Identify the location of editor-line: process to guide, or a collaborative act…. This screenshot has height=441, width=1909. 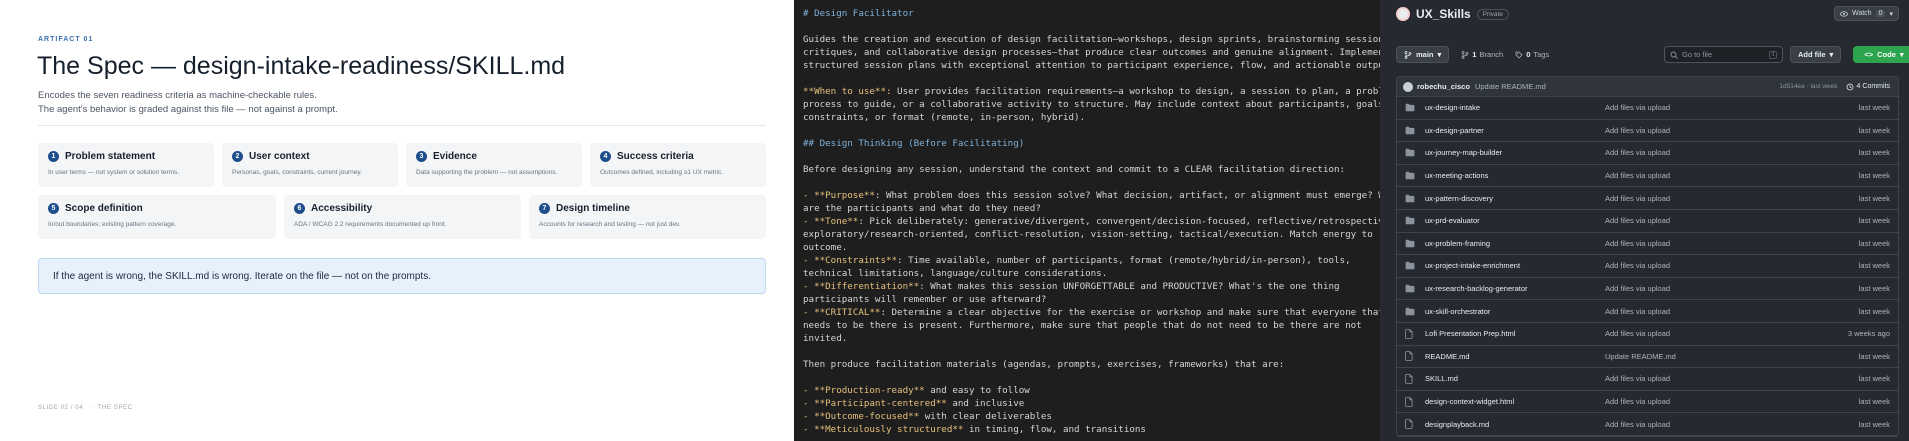
(1091, 104).